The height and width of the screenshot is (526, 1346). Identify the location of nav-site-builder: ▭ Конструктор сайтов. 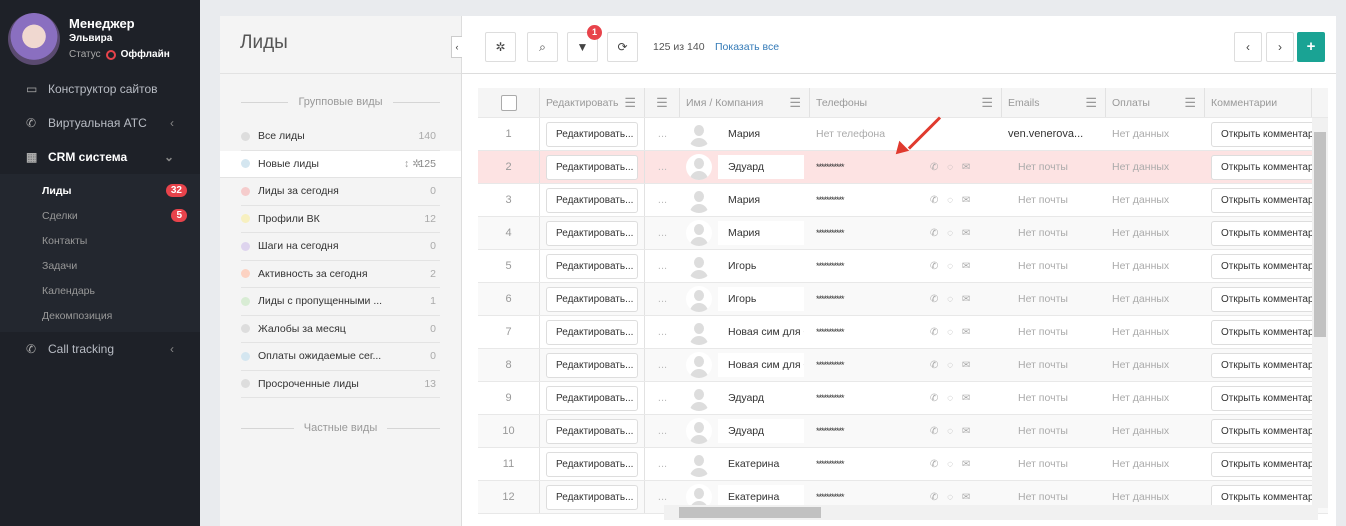
(100, 89).